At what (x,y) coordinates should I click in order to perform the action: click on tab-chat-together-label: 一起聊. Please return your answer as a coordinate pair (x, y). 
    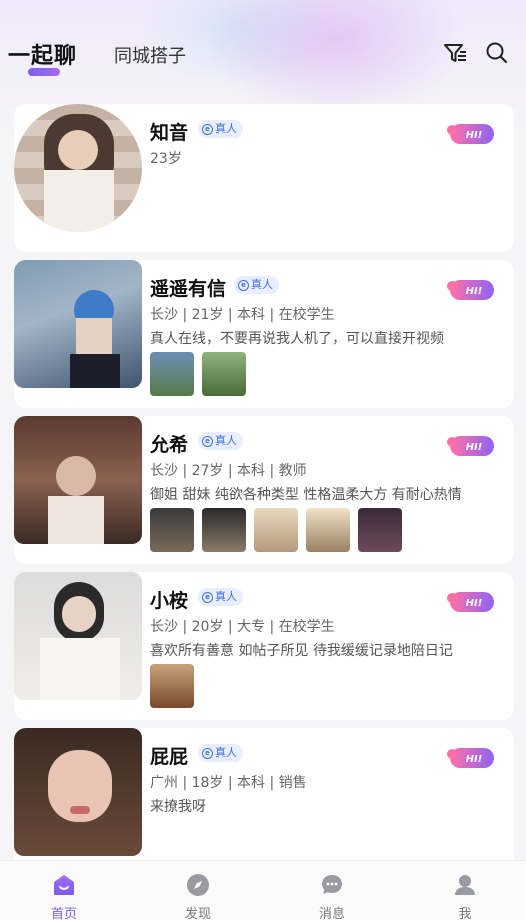
    Looking at the image, I should click on (43, 56).